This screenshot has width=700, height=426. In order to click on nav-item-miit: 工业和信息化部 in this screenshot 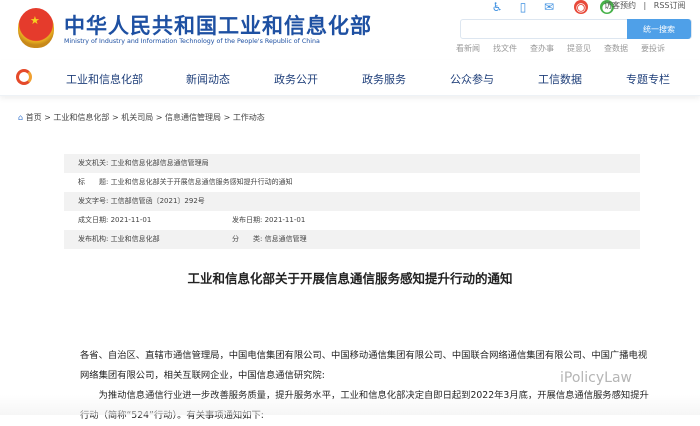, I will do `click(104, 79)`.